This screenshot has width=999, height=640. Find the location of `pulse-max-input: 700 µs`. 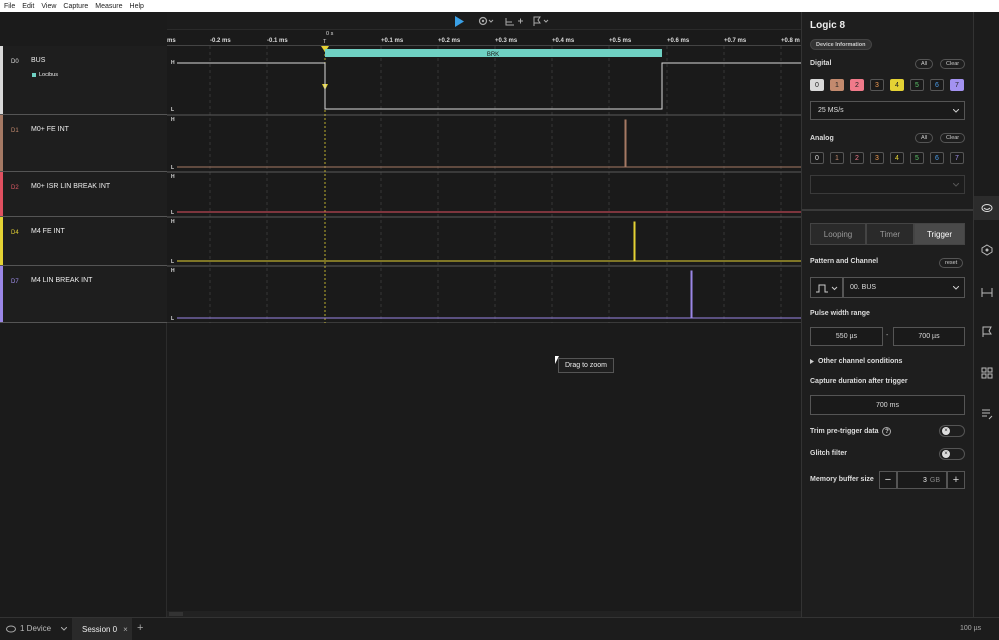

pulse-max-input: 700 µs is located at coordinates (929, 336).